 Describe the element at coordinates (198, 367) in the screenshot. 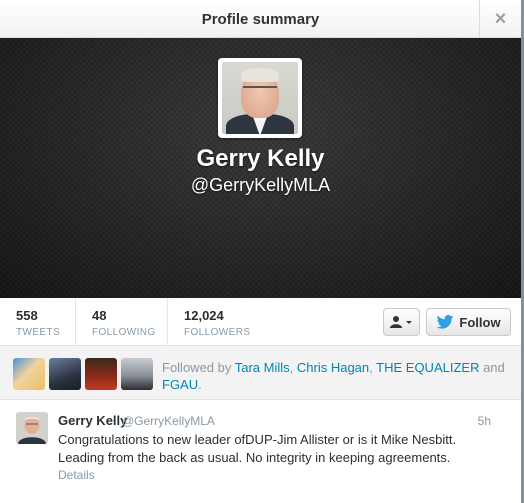

I see `followed-by-prefix: Followed by` at that location.